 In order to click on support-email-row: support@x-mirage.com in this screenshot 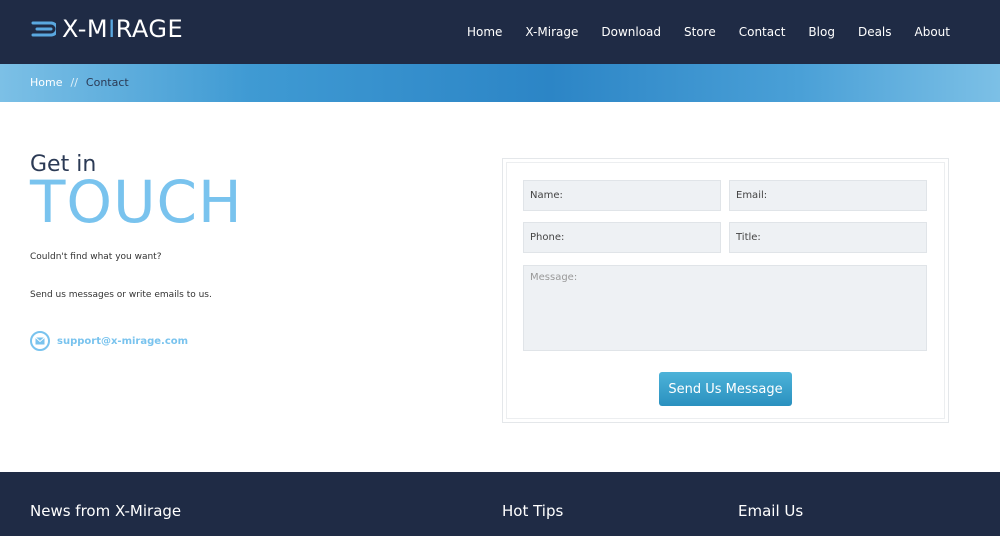, I will do `click(109, 341)`.